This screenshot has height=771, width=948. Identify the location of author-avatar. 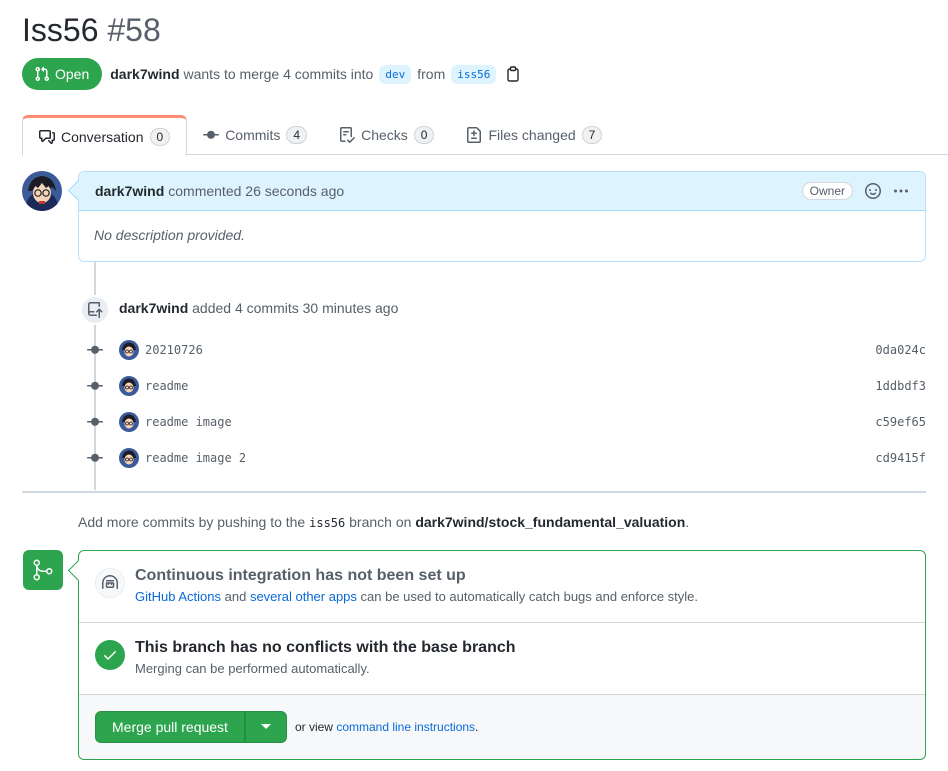
(42, 191).